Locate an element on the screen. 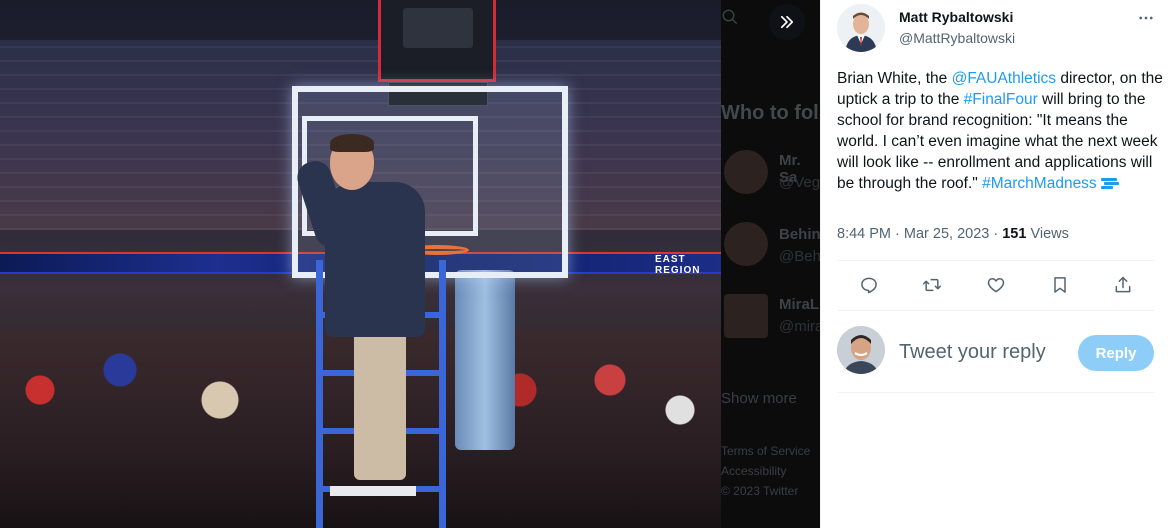  shot-clock is located at coordinates (437, 41).